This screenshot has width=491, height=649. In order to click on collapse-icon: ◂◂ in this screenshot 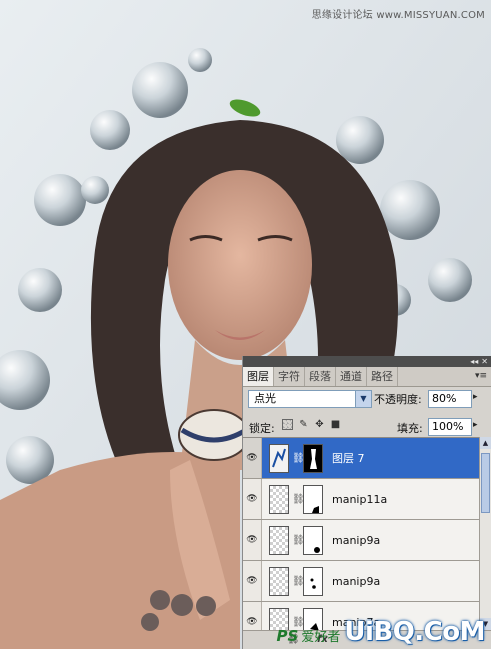, I will do `click(474, 361)`.